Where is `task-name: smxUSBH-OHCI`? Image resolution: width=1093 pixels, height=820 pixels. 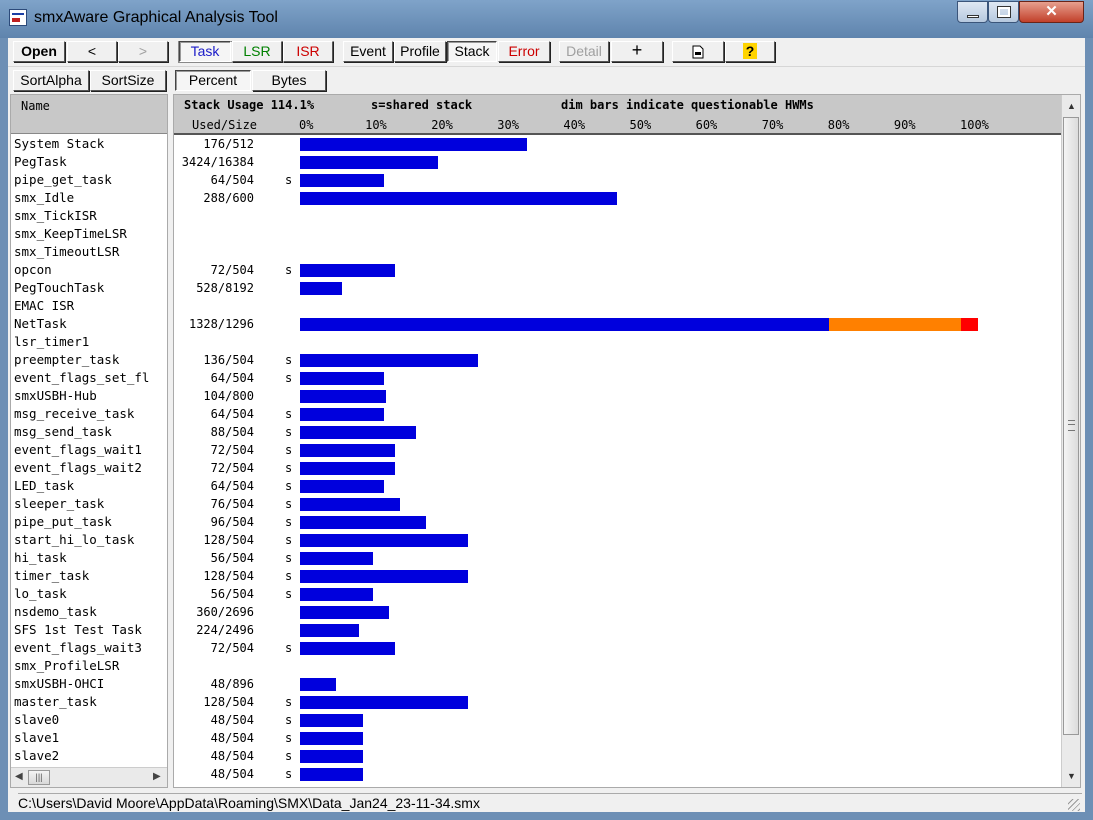 task-name: smxUSBH-OHCI is located at coordinates (90, 684).